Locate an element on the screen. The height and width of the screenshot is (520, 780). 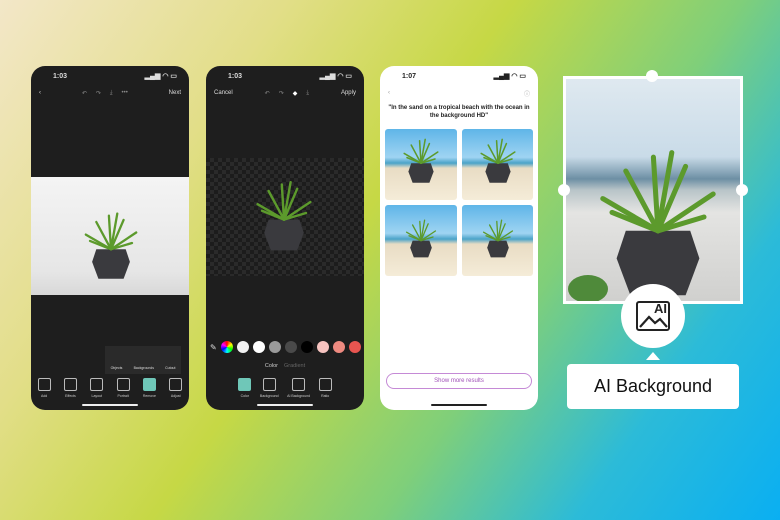
popup-cutout: Cutout is located at coordinates (170, 368).